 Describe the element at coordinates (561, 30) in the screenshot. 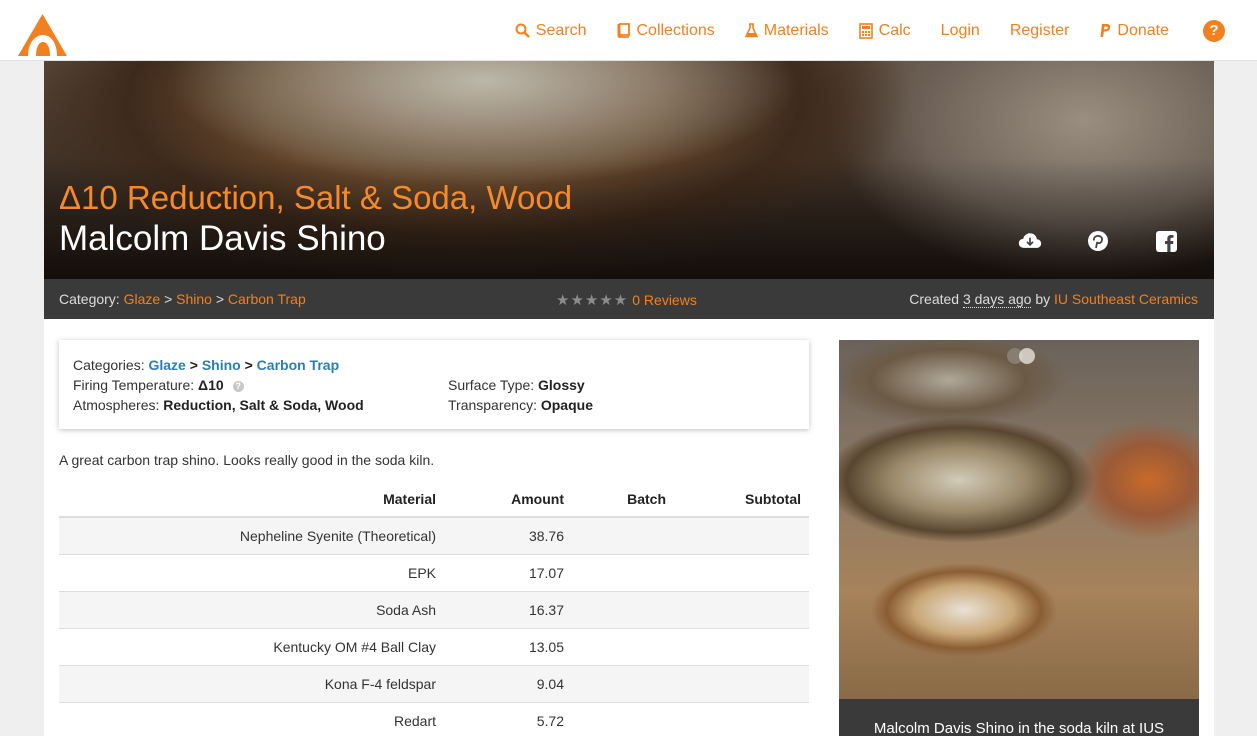

I see `nav-search-label: Search` at that location.